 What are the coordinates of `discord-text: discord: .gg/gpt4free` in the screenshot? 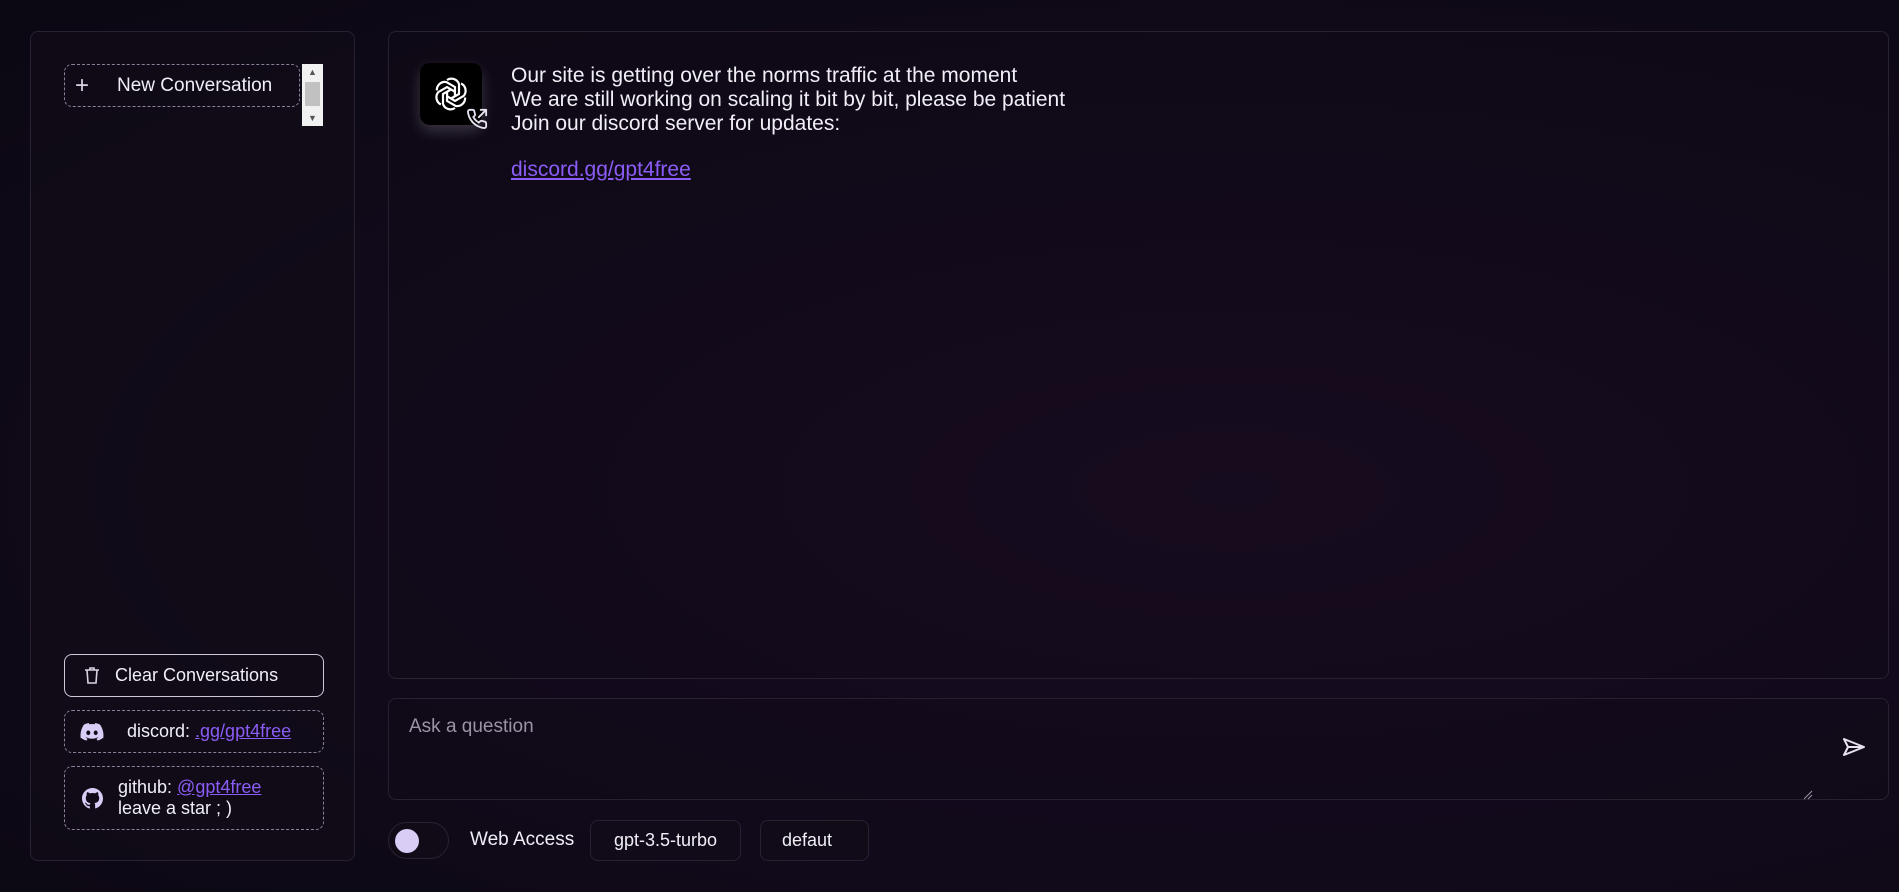 It's located at (209, 731).